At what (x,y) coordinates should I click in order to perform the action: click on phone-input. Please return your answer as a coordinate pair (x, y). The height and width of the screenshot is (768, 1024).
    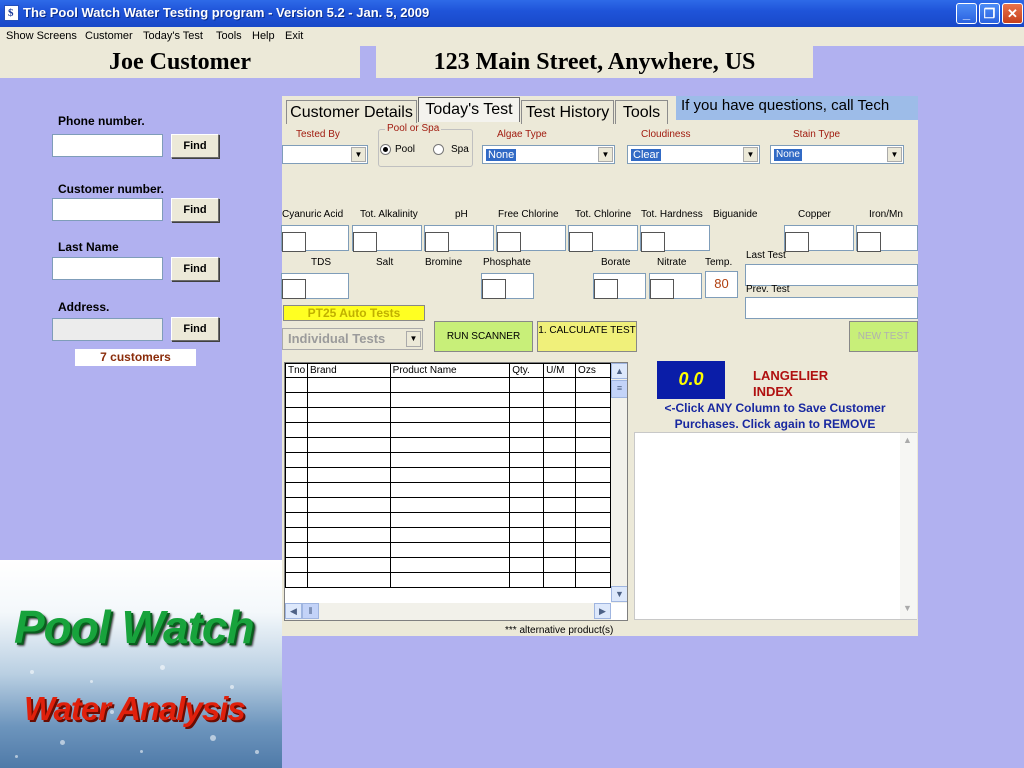
    Looking at the image, I should click on (107, 145).